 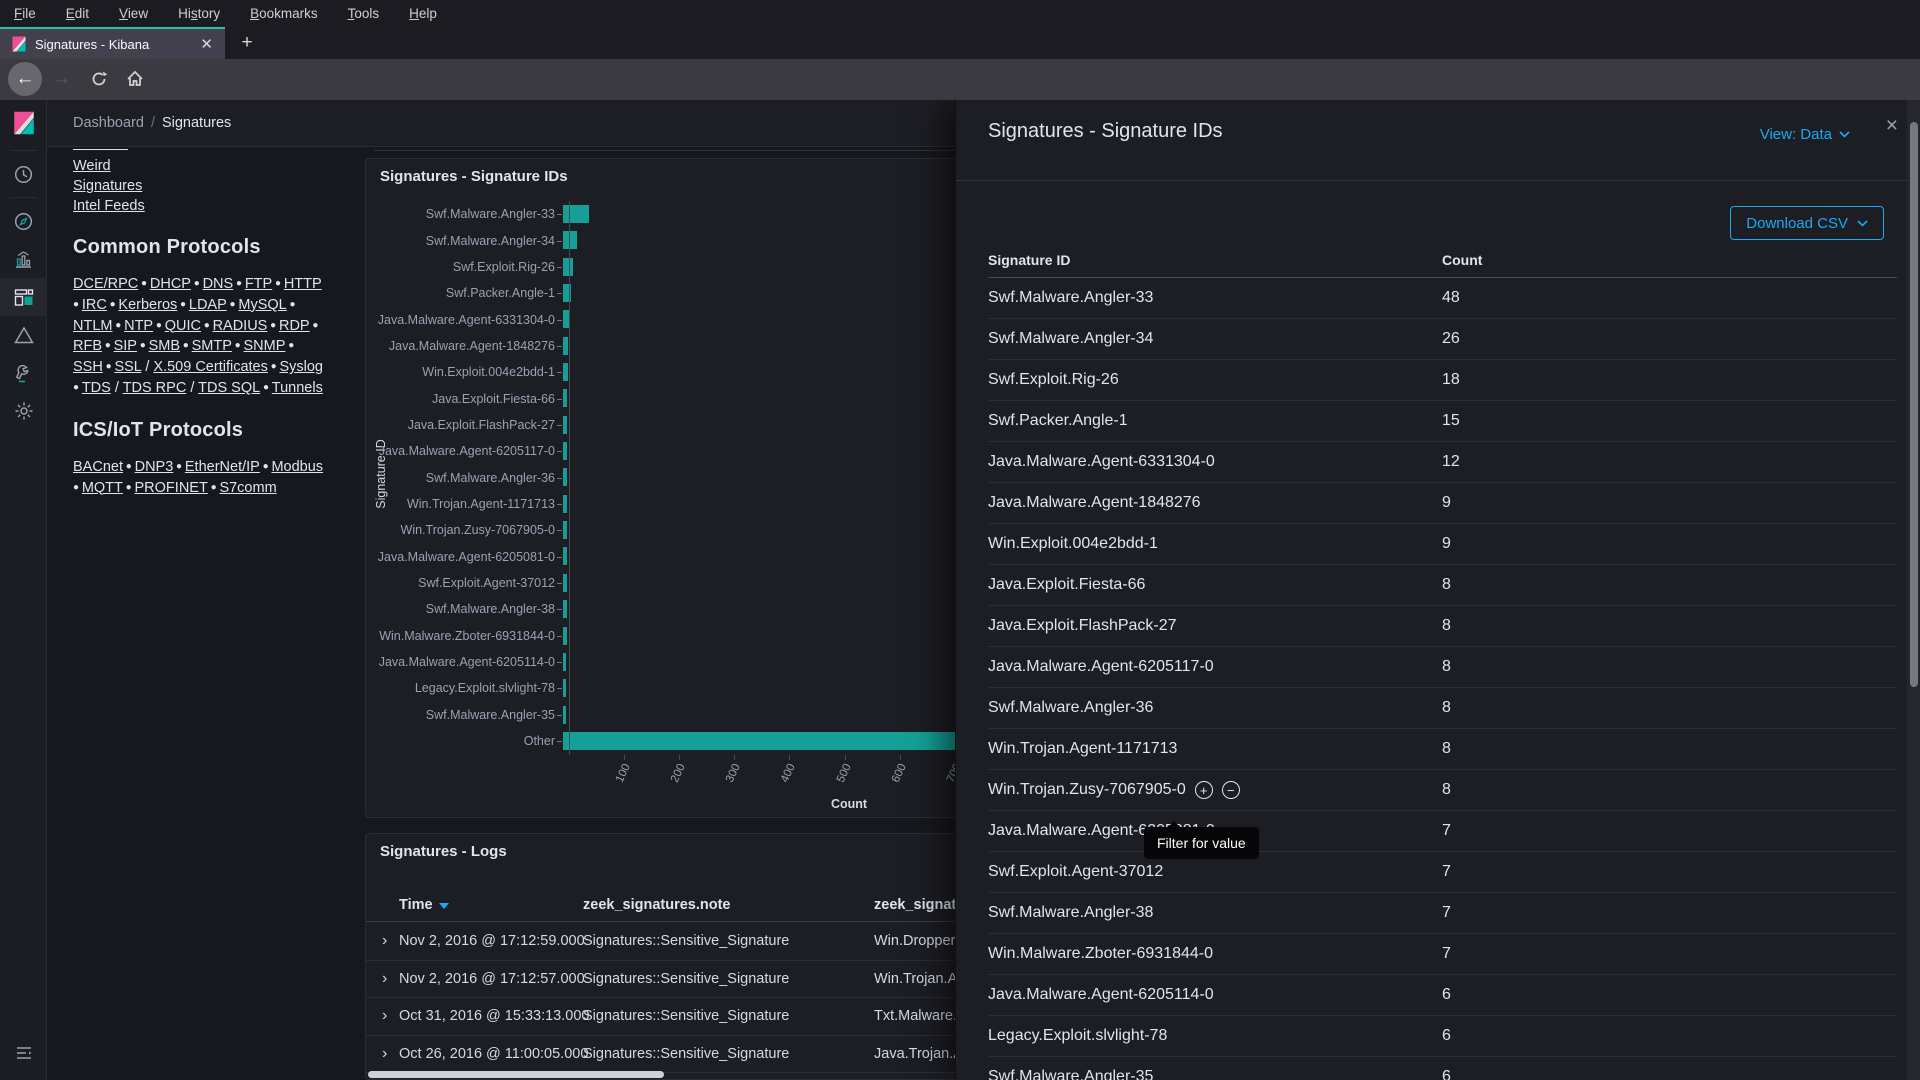 I want to click on dashboard-icon, so click(x=23, y=297).